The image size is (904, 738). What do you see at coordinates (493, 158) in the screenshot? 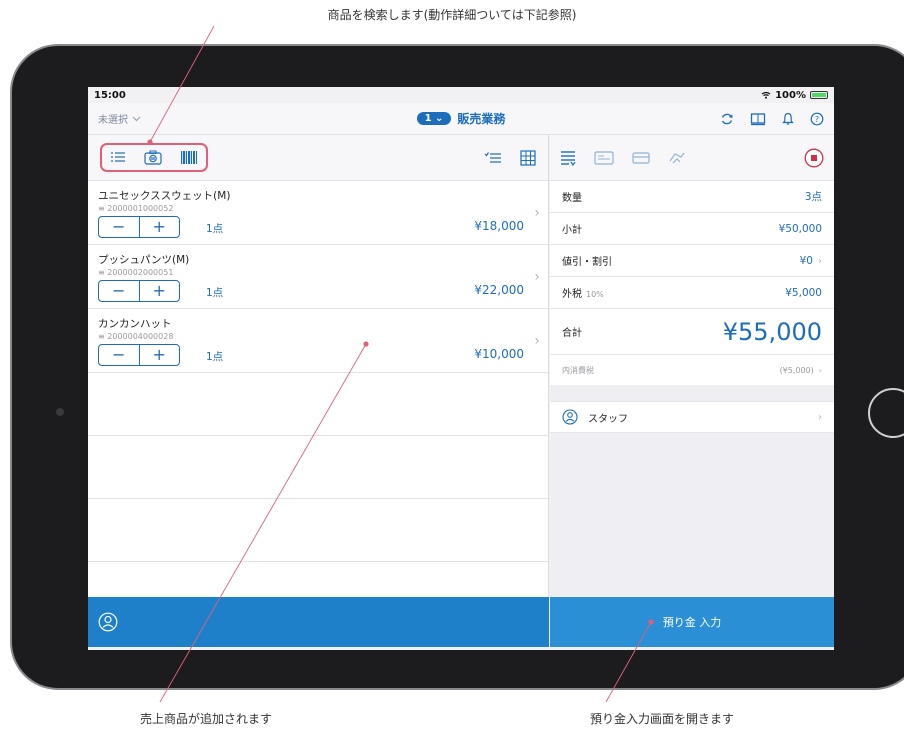
I see `checklist-icon` at bounding box center [493, 158].